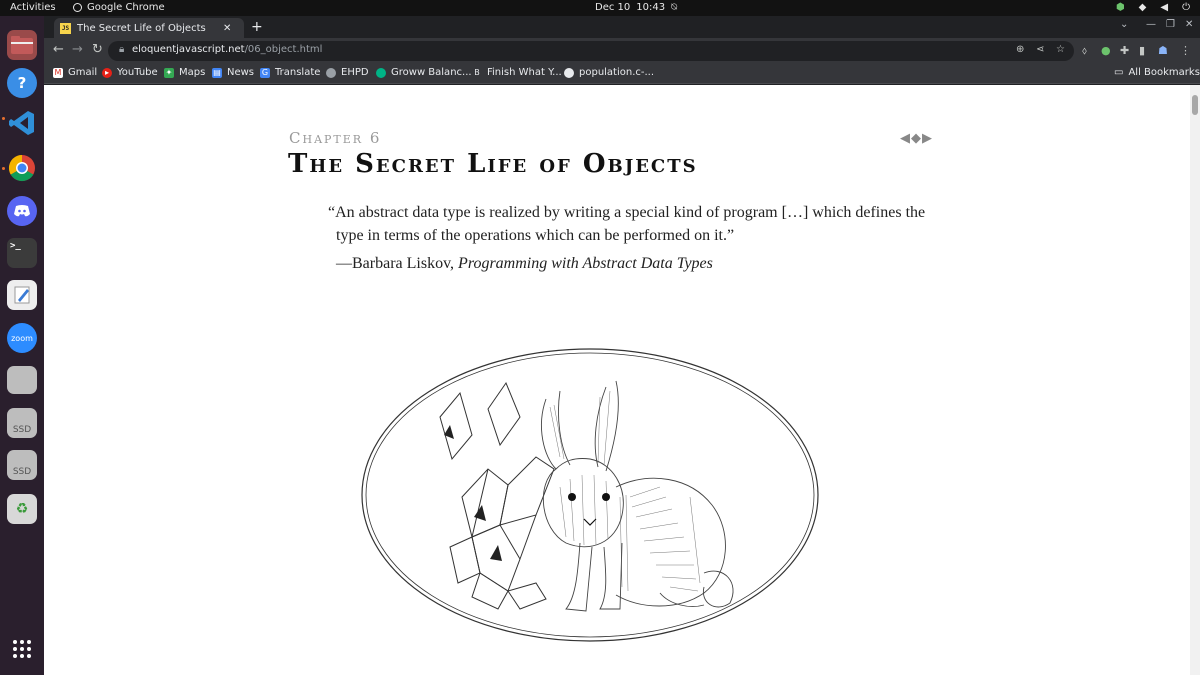  Describe the element at coordinates (569, 72) in the screenshot. I see `github-icon` at that location.